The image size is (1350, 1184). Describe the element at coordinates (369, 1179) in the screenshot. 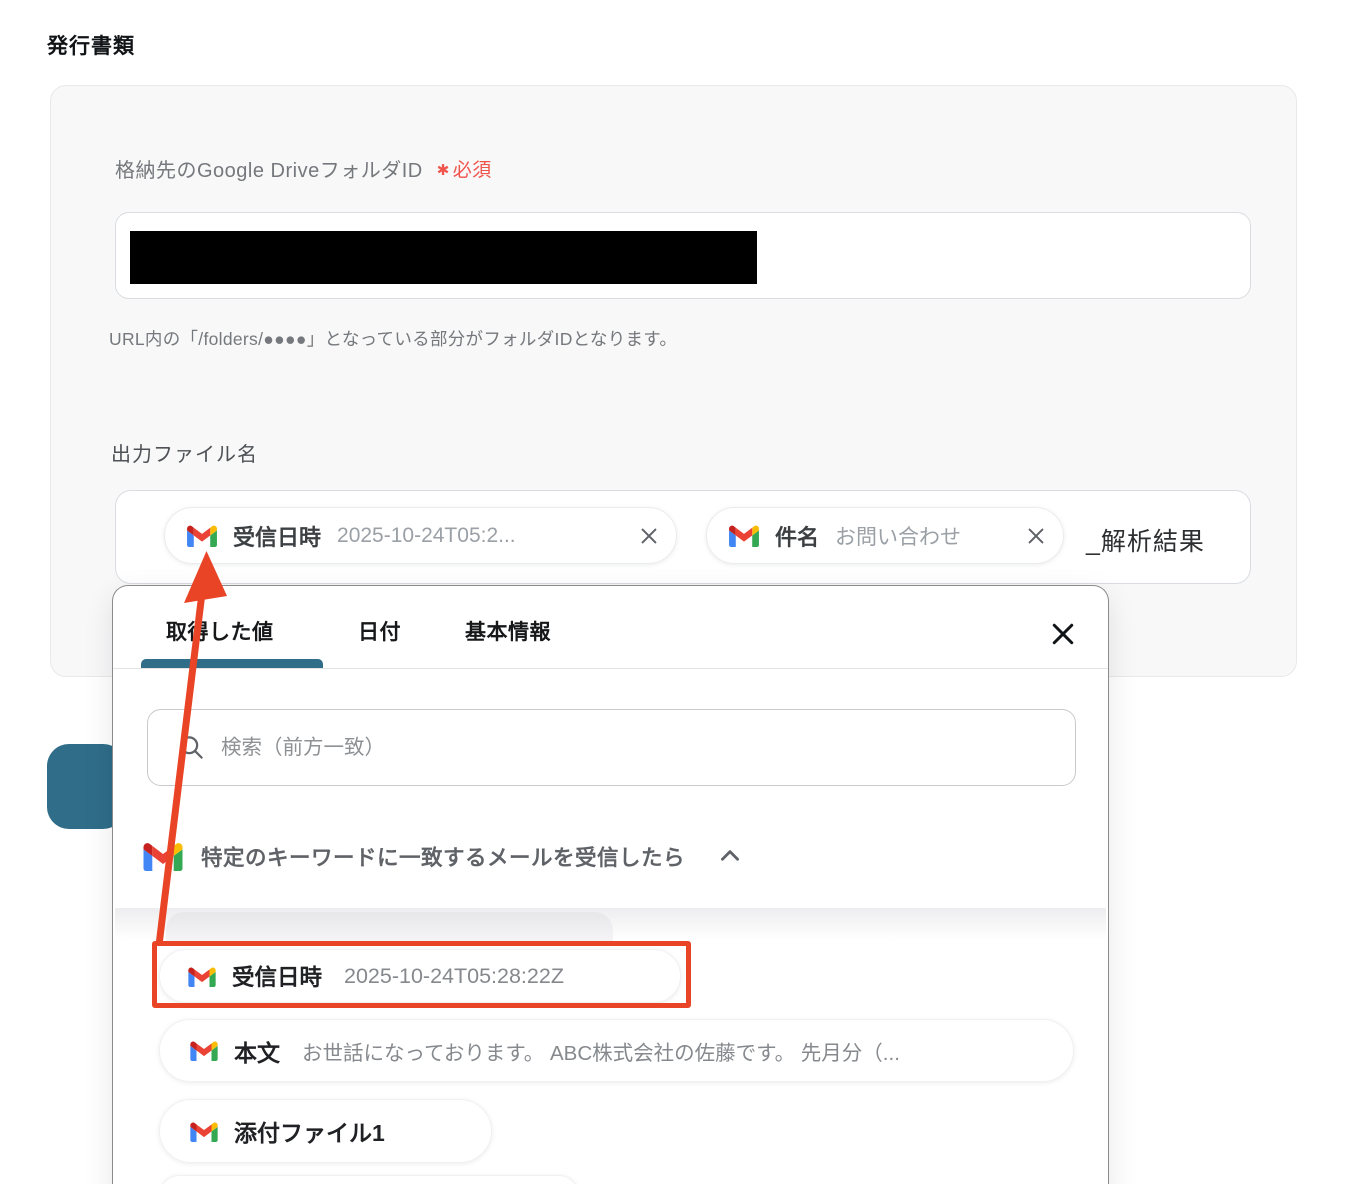

I see `list-item-partial` at that location.